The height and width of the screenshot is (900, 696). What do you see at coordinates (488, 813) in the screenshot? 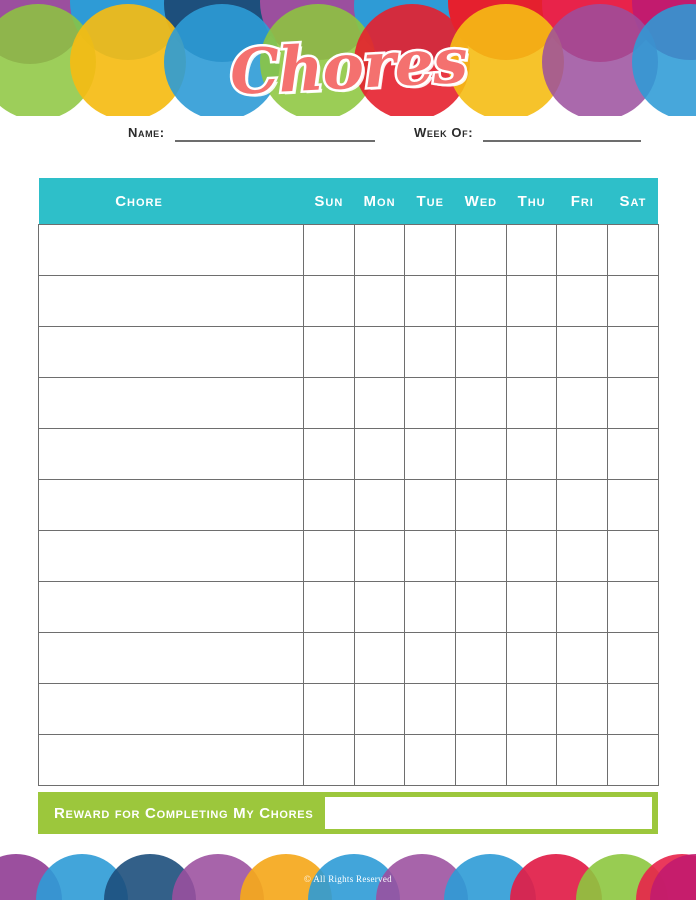
I see `reward-input` at bounding box center [488, 813].